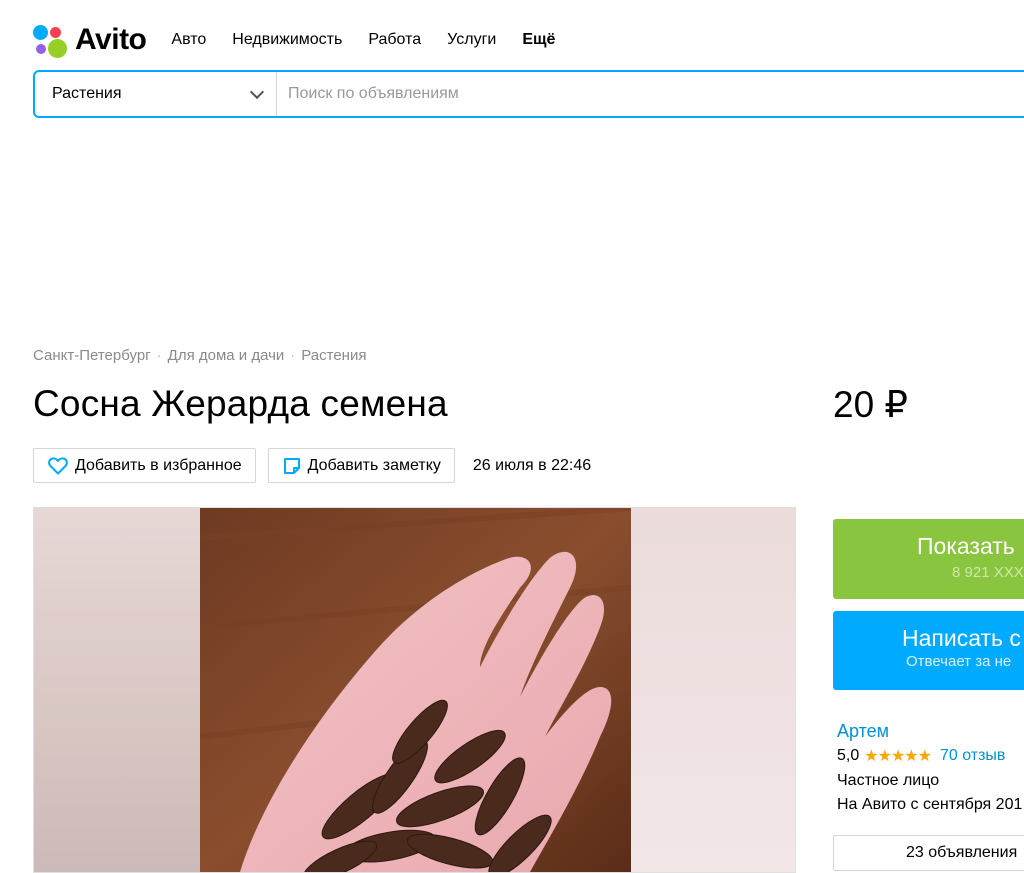 The width and height of the screenshot is (1024, 873). Describe the element at coordinates (650, 94) in the screenshot. I see `search-input` at that location.